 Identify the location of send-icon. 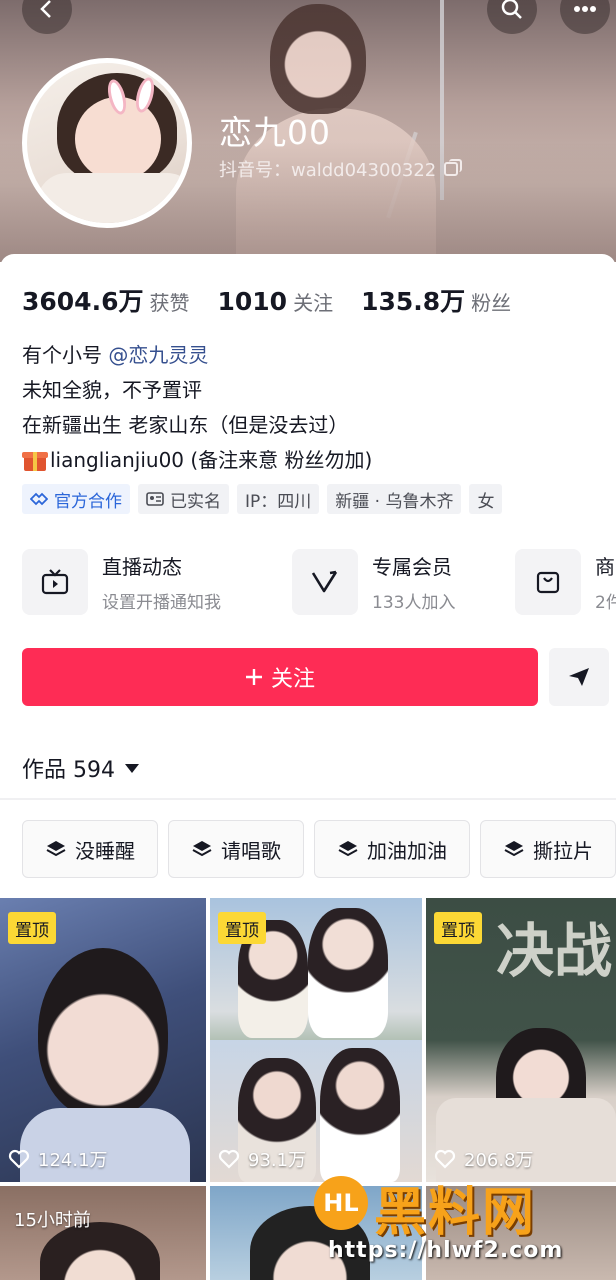
(579, 677).